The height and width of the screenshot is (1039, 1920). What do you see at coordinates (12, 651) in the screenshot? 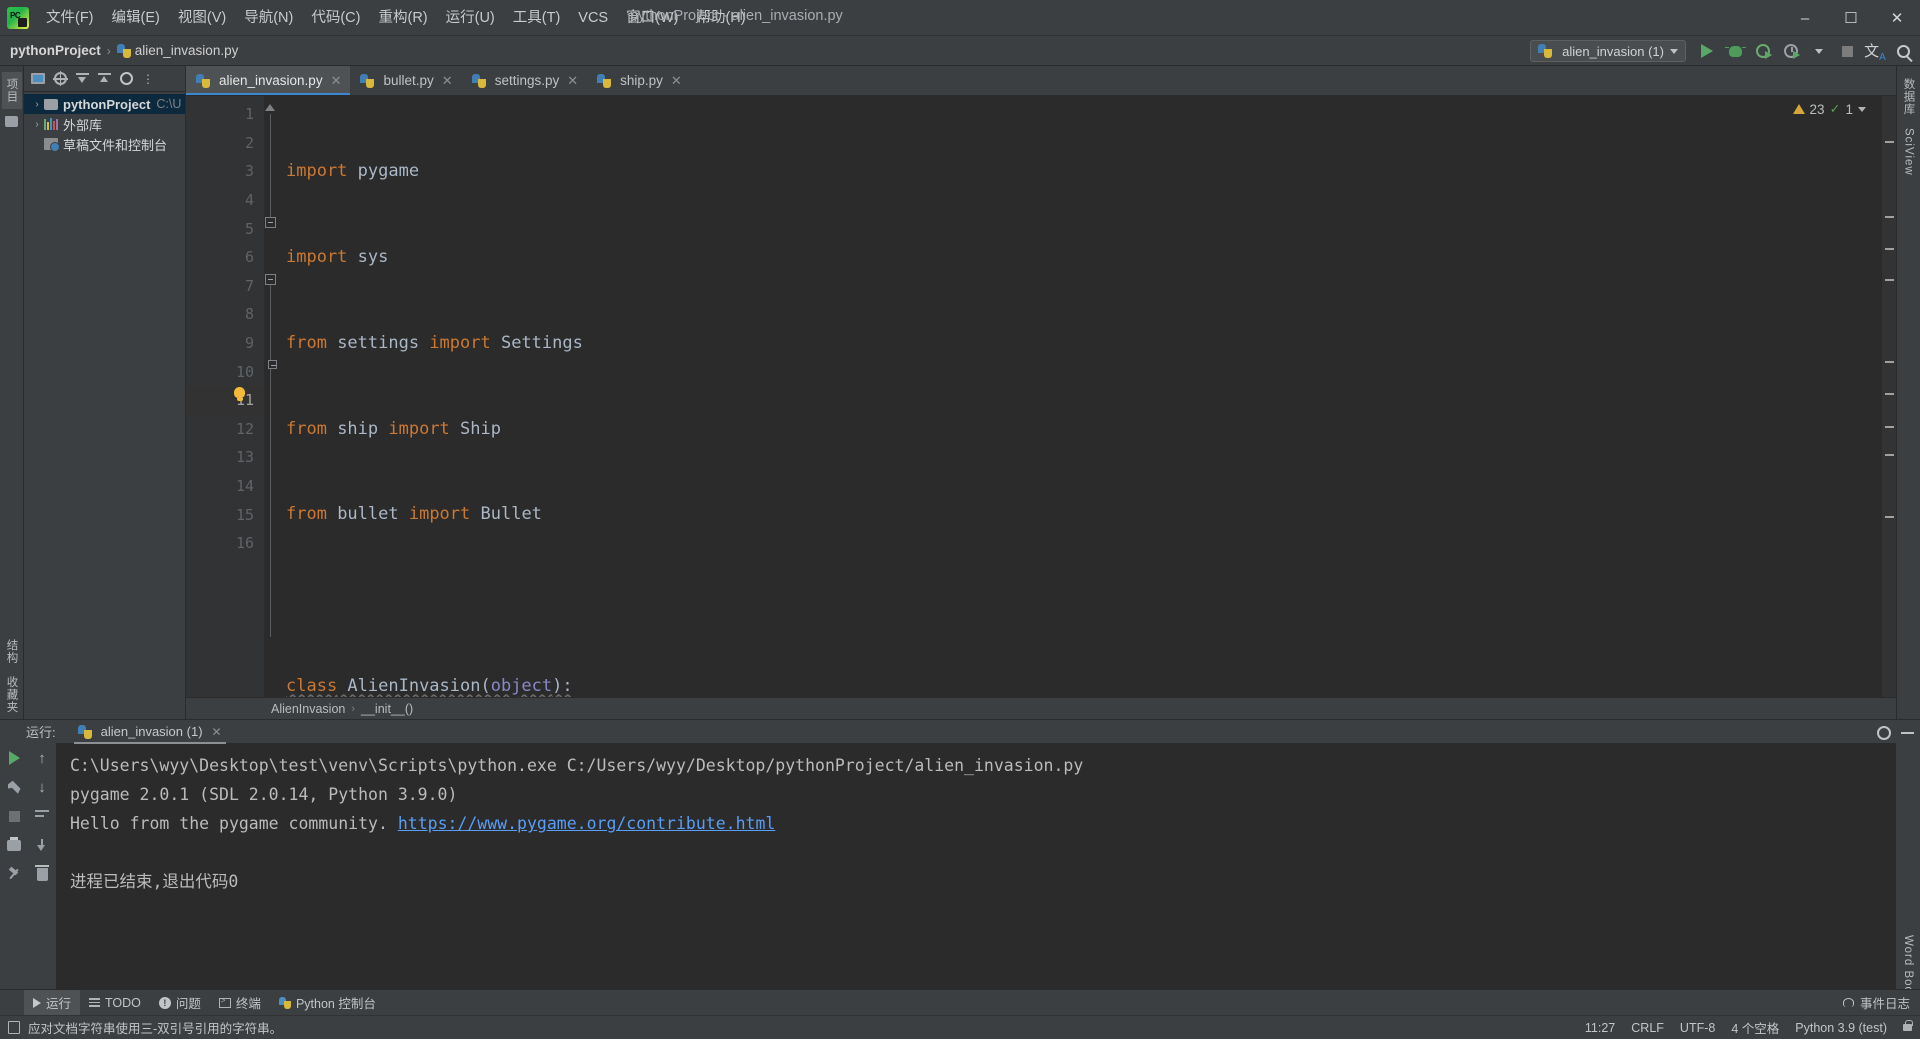
I see `tool-tab-structure: 结构` at bounding box center [12, 651].